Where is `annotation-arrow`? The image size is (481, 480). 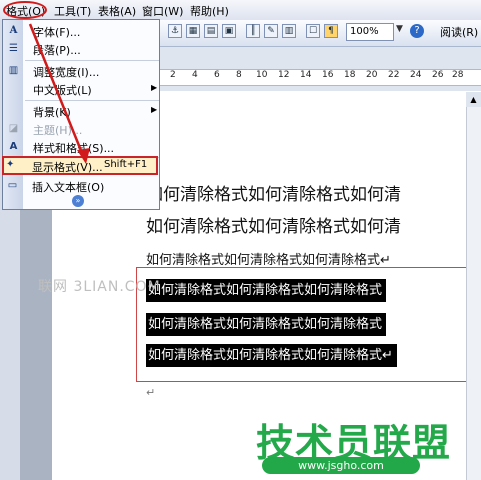
annotation-arrow is located at coordinates (59, 93).